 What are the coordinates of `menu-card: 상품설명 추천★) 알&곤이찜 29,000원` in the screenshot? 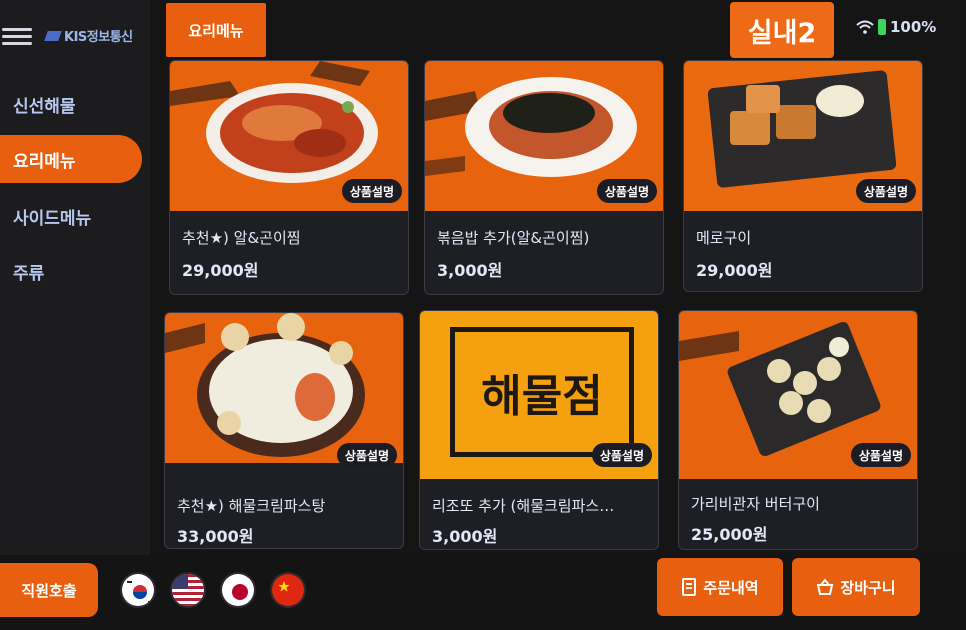 It's located at (289, 177).